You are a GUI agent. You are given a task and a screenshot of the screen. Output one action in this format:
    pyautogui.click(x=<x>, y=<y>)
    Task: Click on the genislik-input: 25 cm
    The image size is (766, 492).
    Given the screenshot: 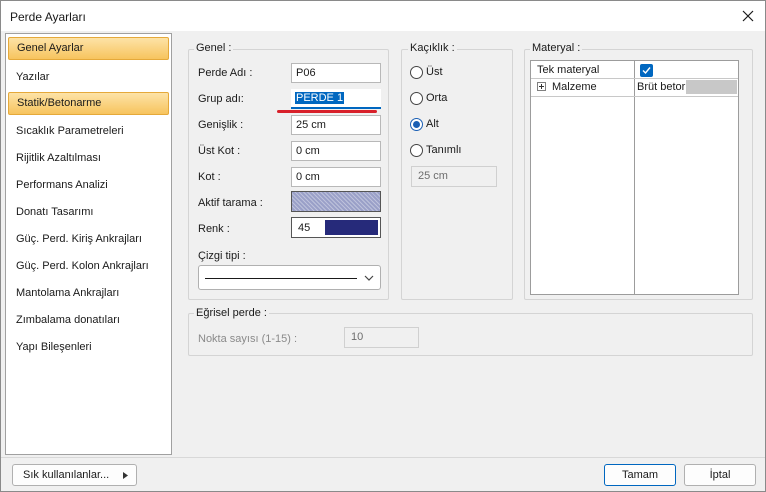 What is the action you would take?
    pyautogui.click(x=336, y=125)
    